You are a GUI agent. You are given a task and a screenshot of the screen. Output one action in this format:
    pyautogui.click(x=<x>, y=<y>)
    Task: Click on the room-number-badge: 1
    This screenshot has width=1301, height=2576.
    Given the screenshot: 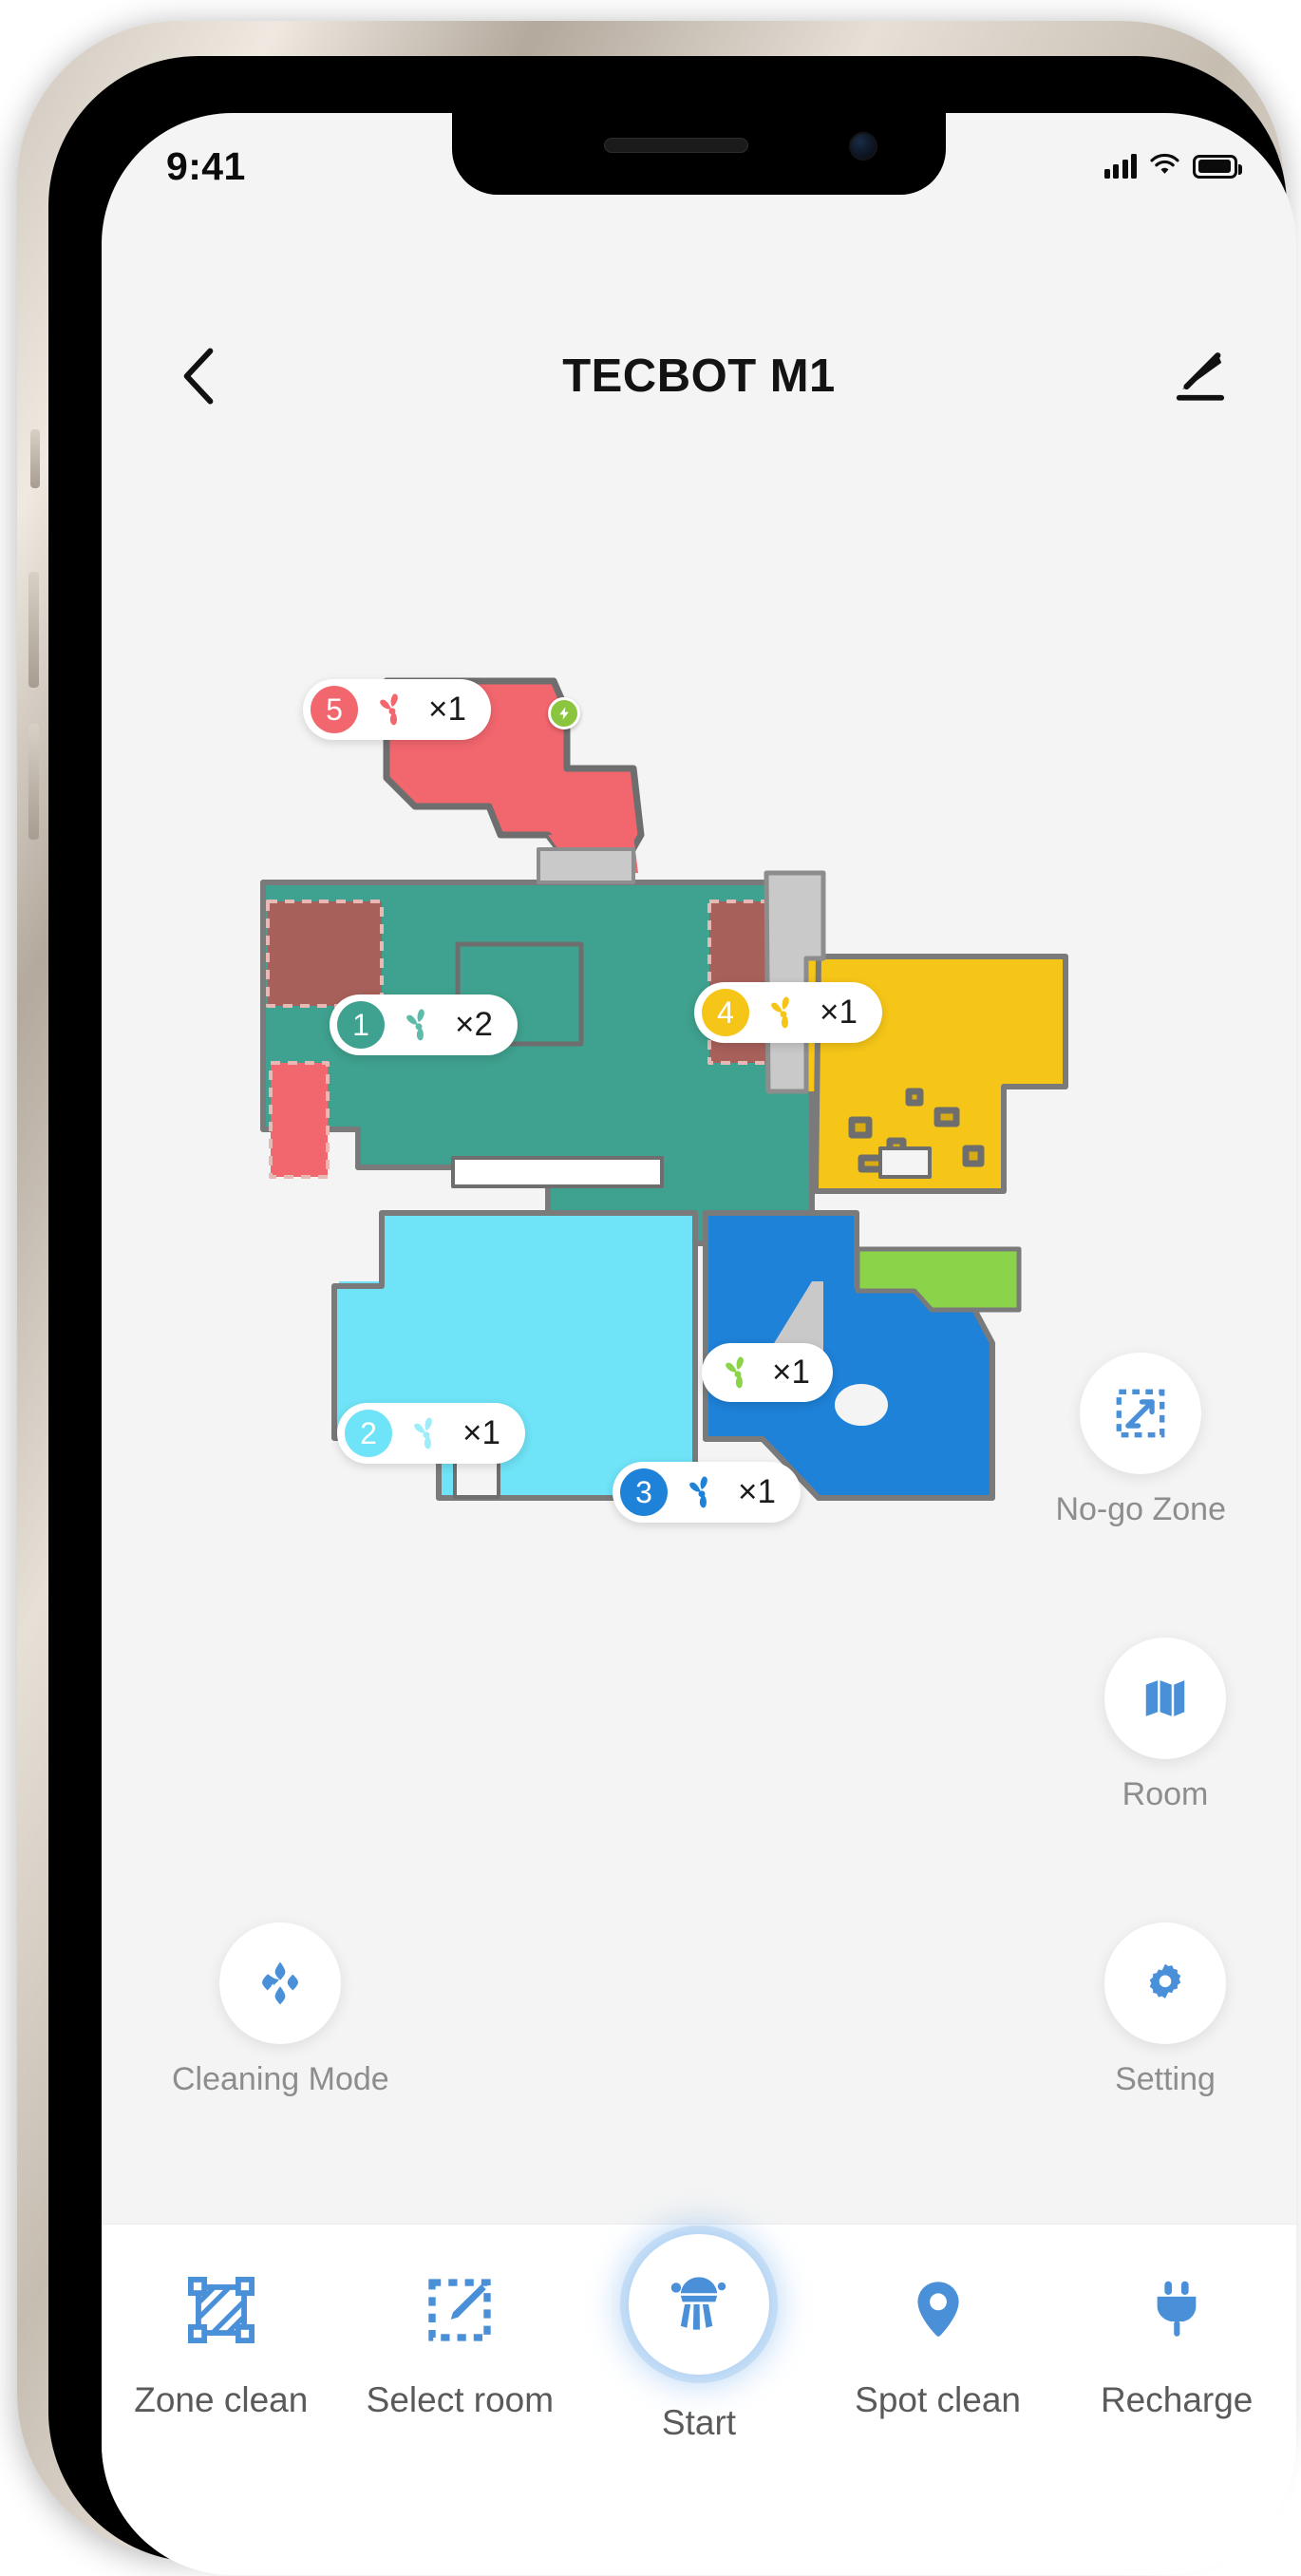 What is the action you would take?
    pyautogui.click(x=361, y=1025)
    